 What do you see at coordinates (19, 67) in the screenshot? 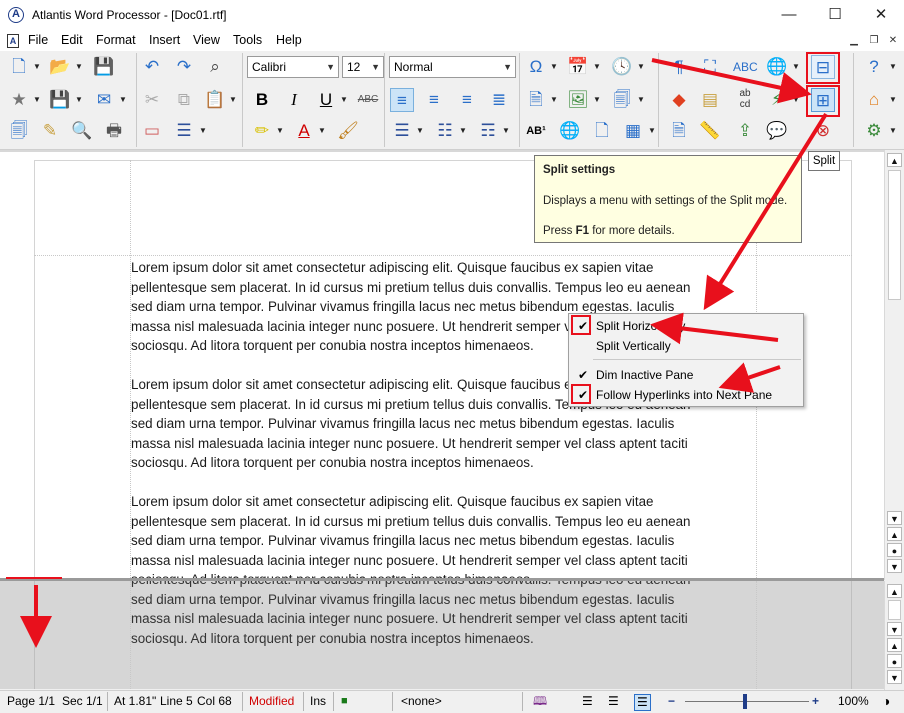
I see `new-document-icon: 🗋` at bounding box center [19, 67].